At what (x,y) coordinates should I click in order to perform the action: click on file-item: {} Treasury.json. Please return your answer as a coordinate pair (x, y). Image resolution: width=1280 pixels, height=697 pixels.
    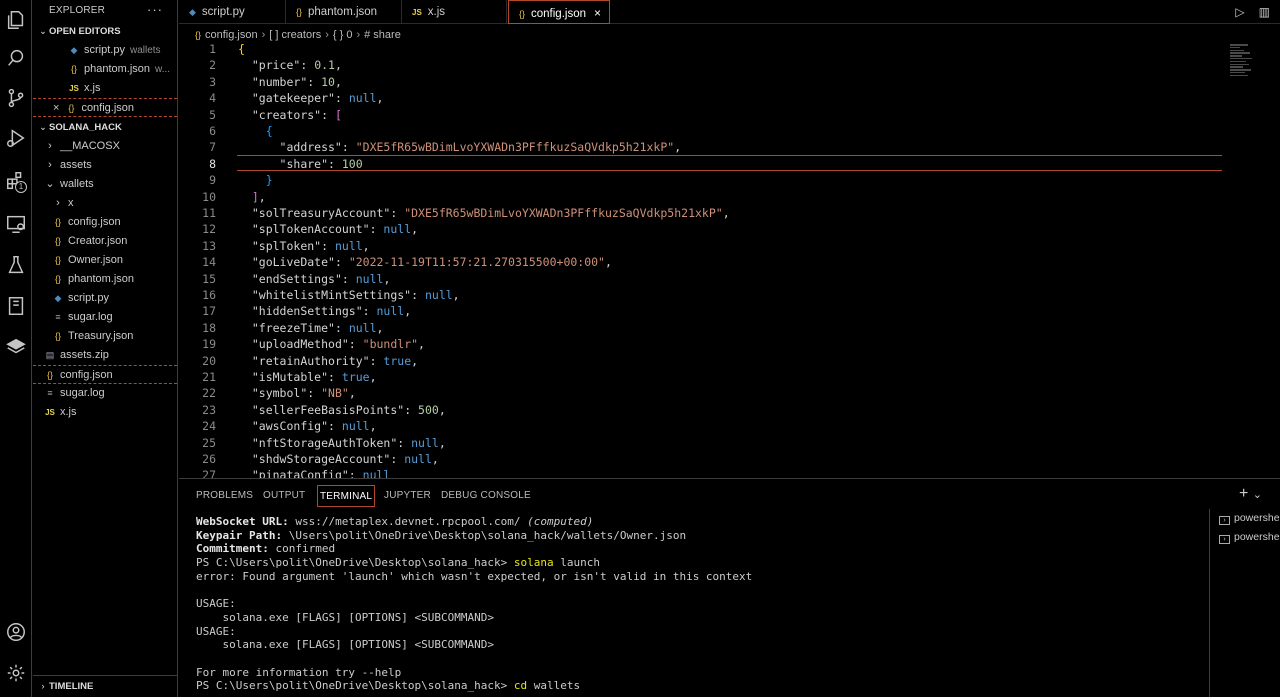
    Looking at the image, I should click on (105, 336).